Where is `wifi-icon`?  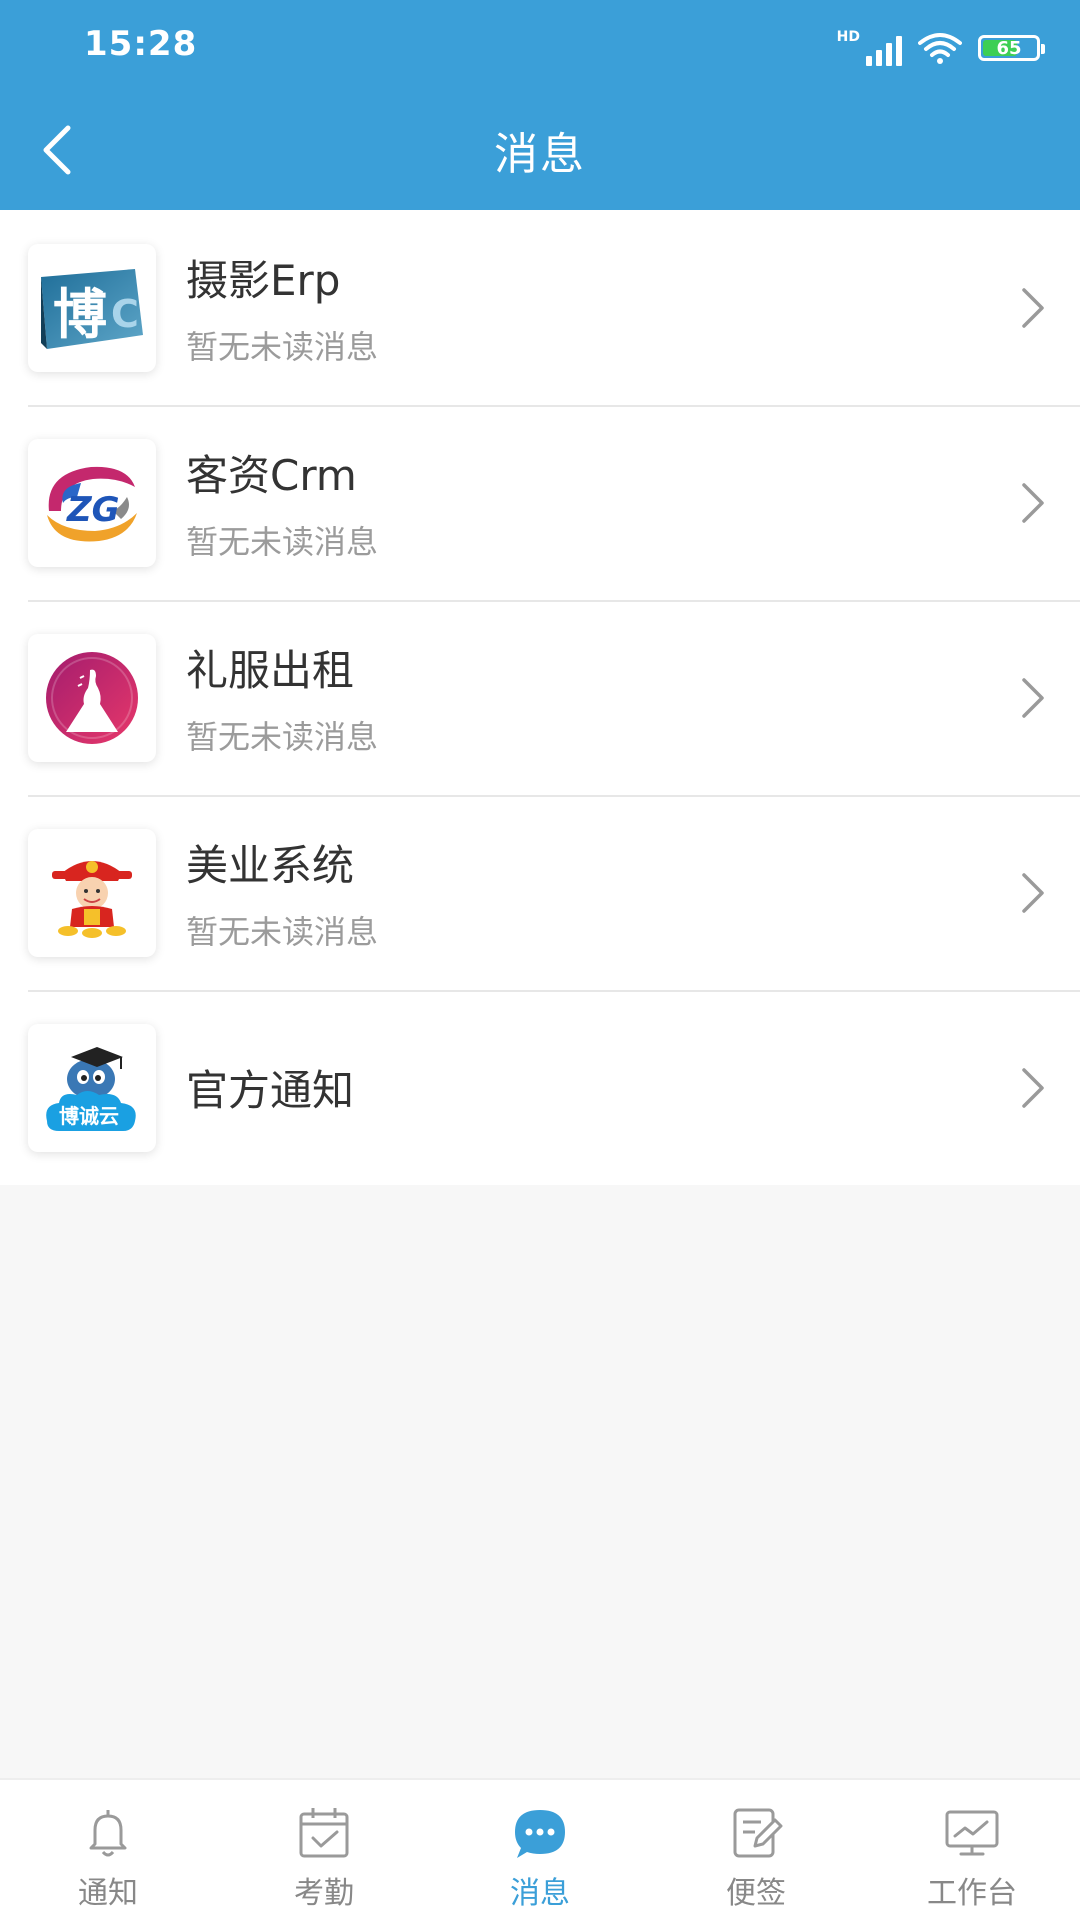 wifi-icon is located at coordinates (940, 48).